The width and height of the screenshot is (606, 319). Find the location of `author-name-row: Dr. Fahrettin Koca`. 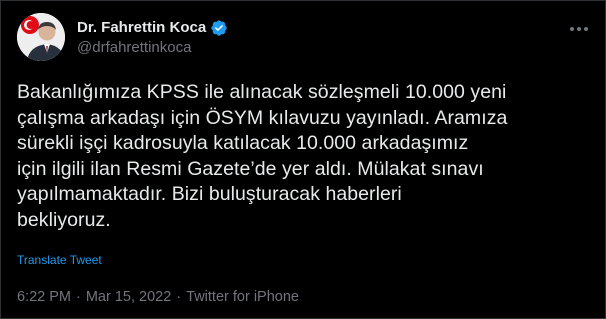

author-name-row: Dr. Fahrettin Koca is located at coordinates (152, 28).